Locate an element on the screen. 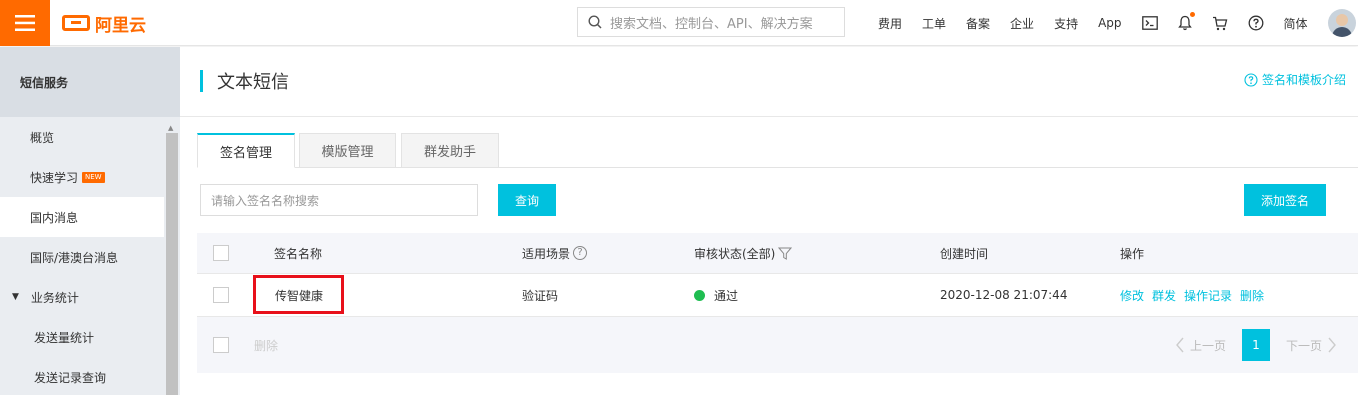  filter-icon is located at coordinates (785, 253).